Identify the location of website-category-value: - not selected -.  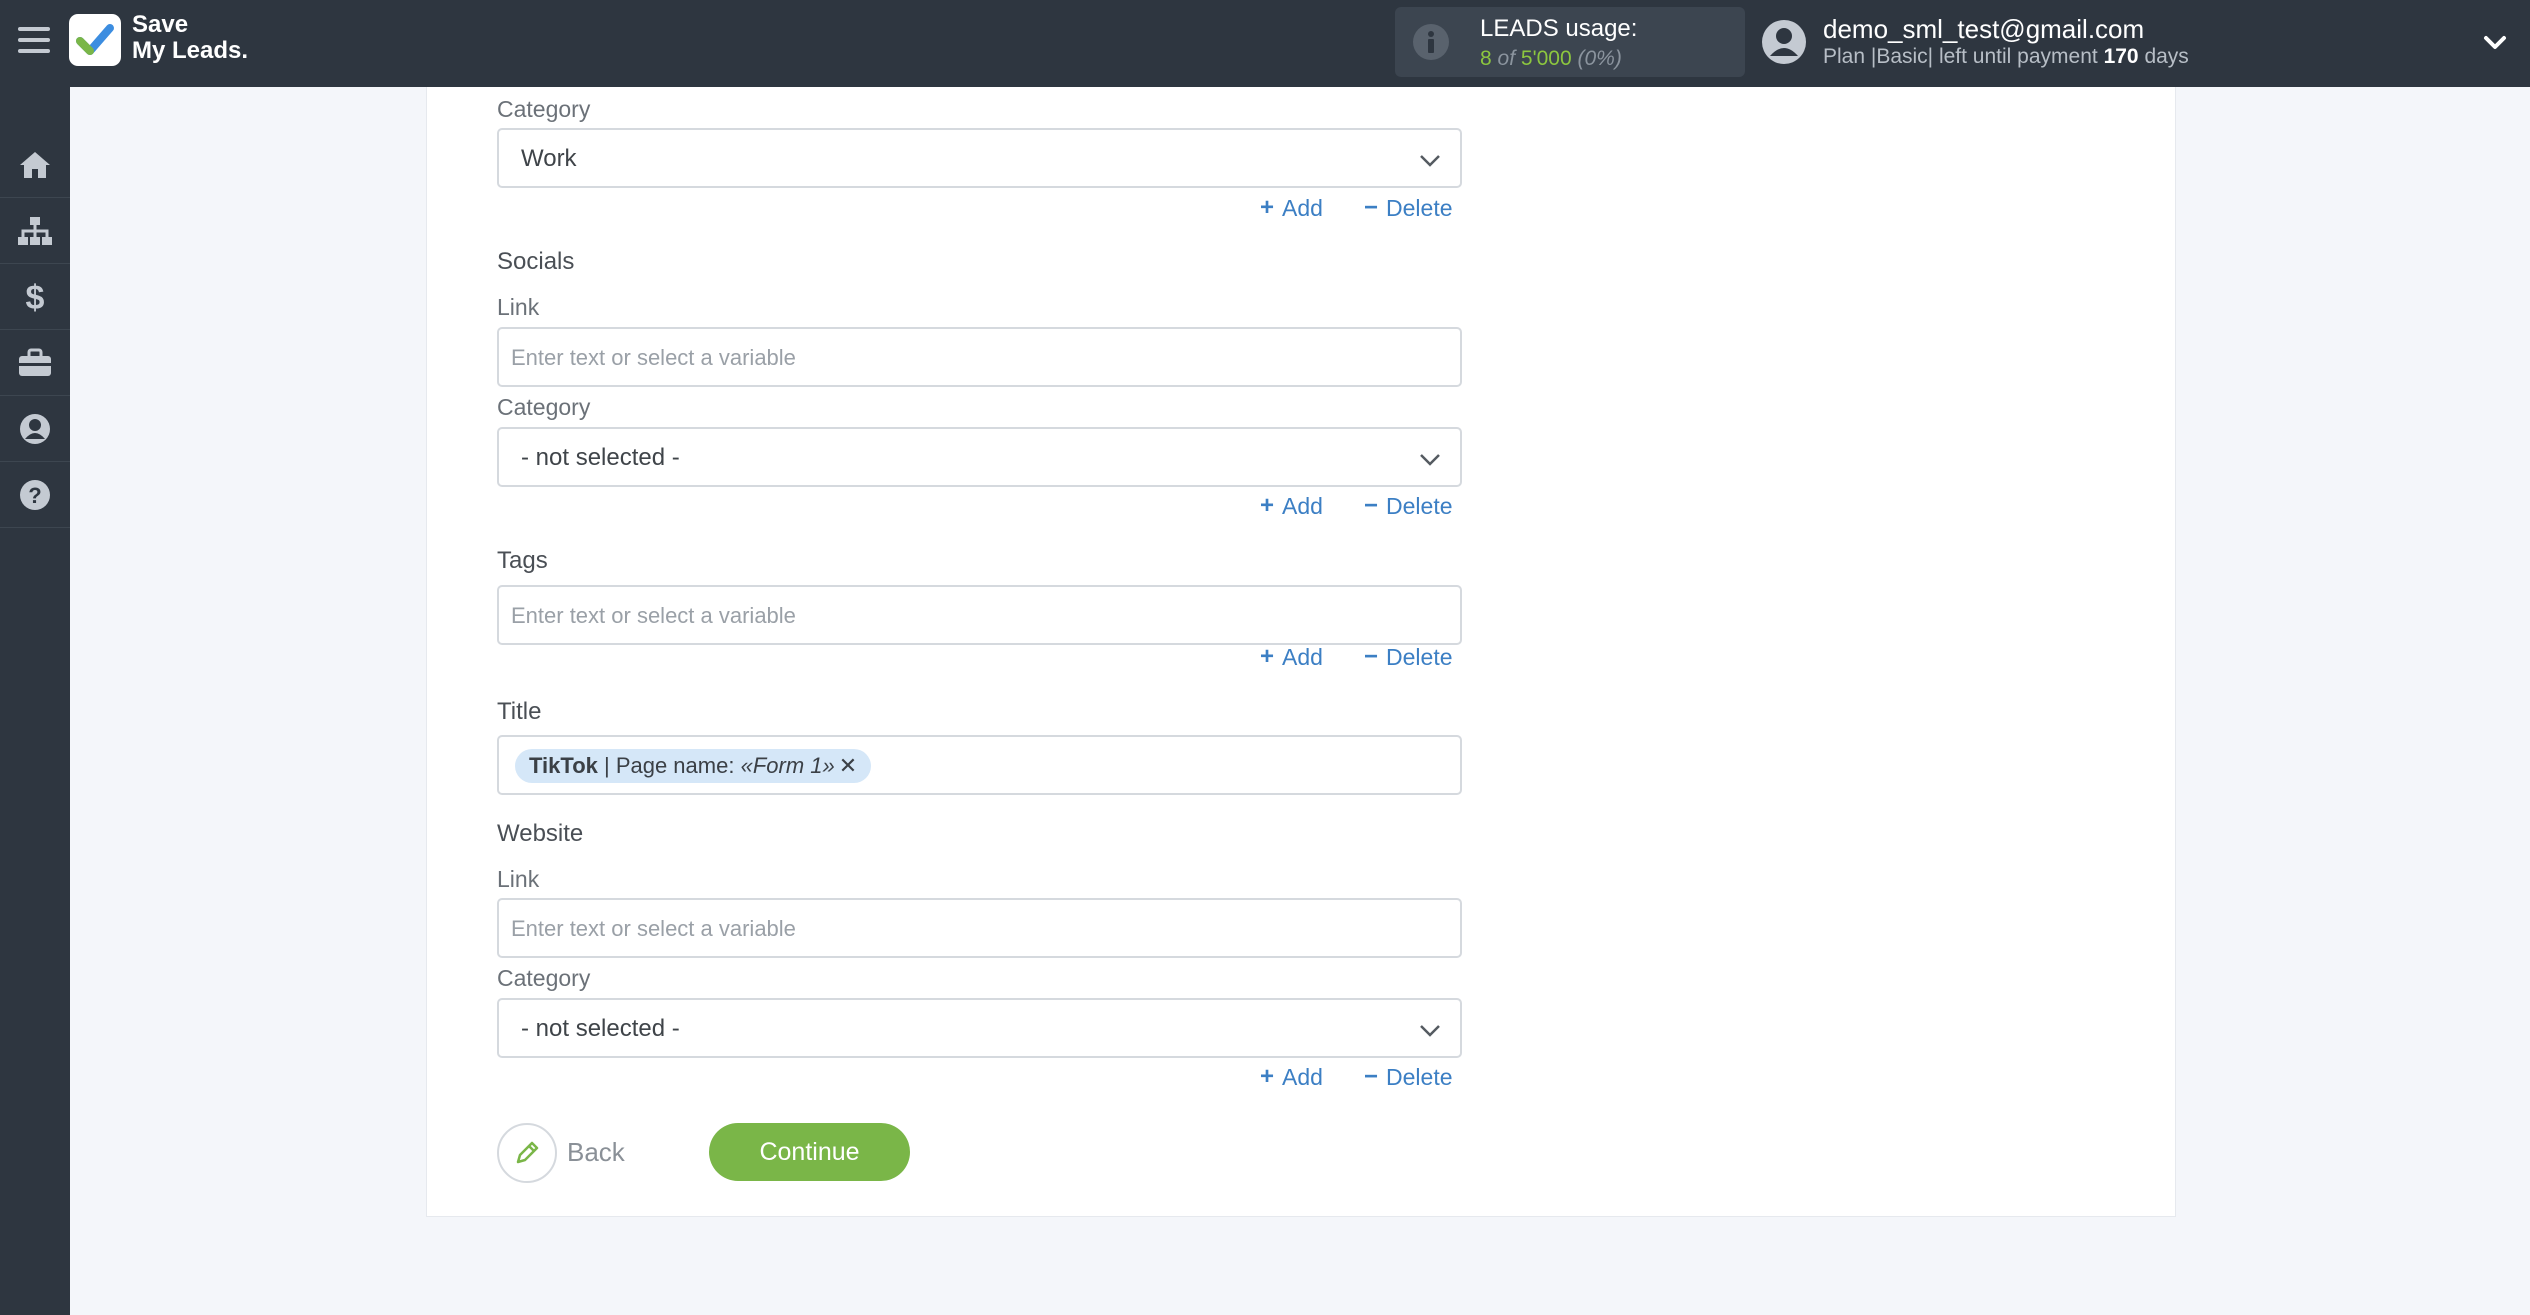
(600, 1028).